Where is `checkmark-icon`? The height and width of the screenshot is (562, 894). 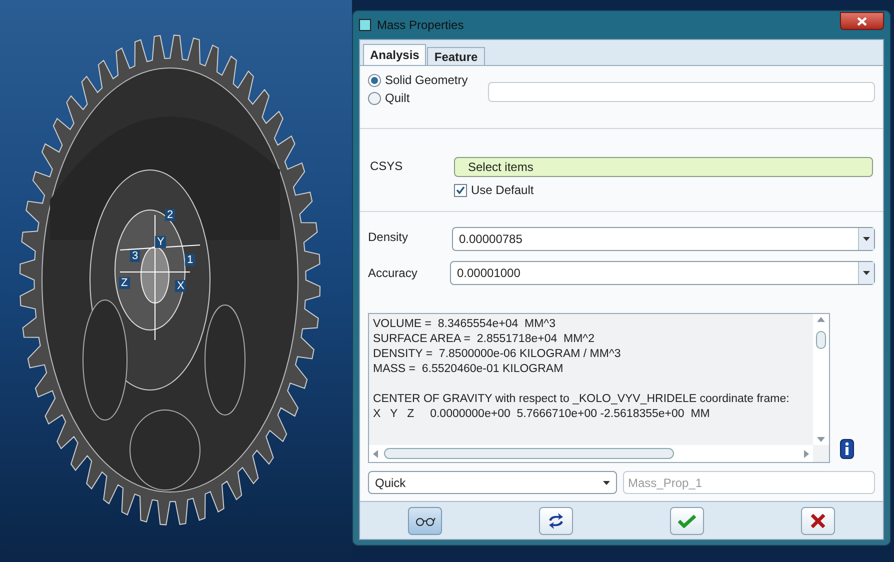
checkmark-icon is located at coordinates (687, 521).